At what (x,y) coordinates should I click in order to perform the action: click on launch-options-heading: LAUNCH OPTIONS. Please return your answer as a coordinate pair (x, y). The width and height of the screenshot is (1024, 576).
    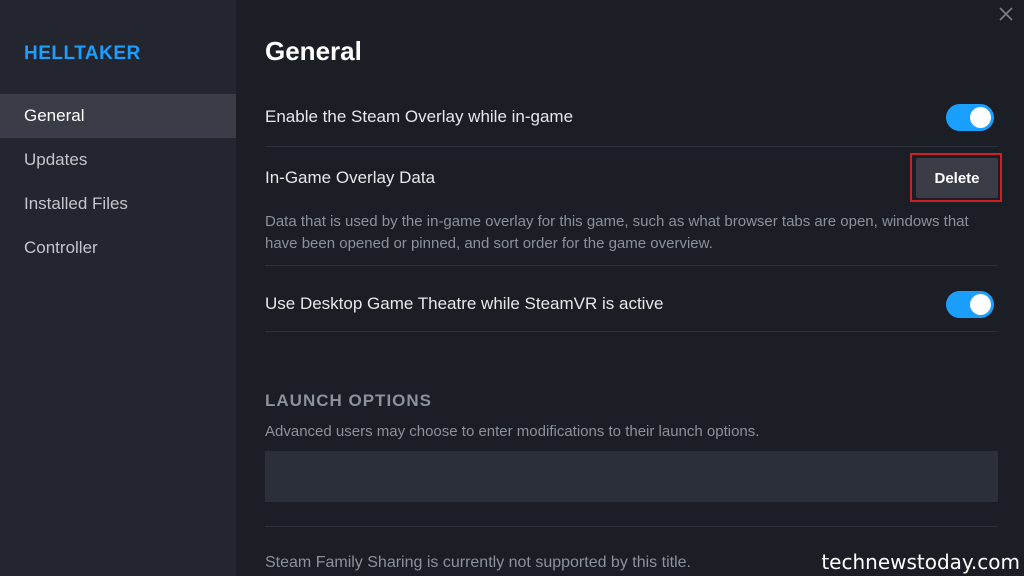
    Looking at the image, I should click on (348, 400).